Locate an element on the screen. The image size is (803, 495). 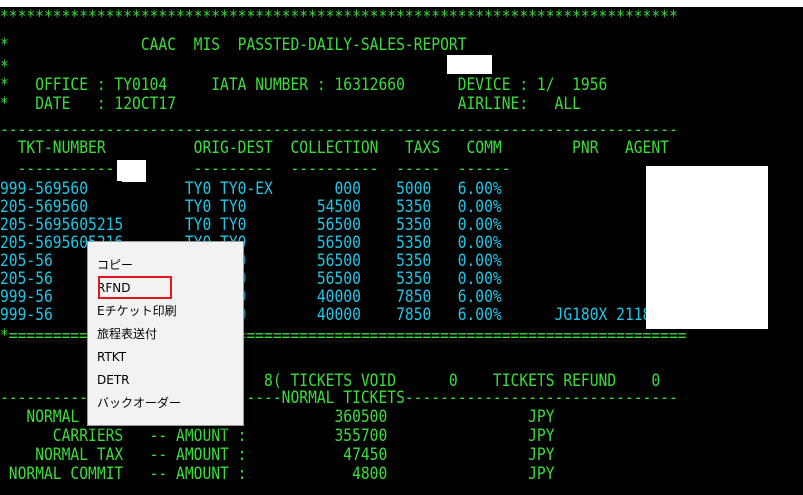
normal-tax-line: NORMAL TAX -- AMOUNT : 47450 JPY is located at coordinates (277, 455).